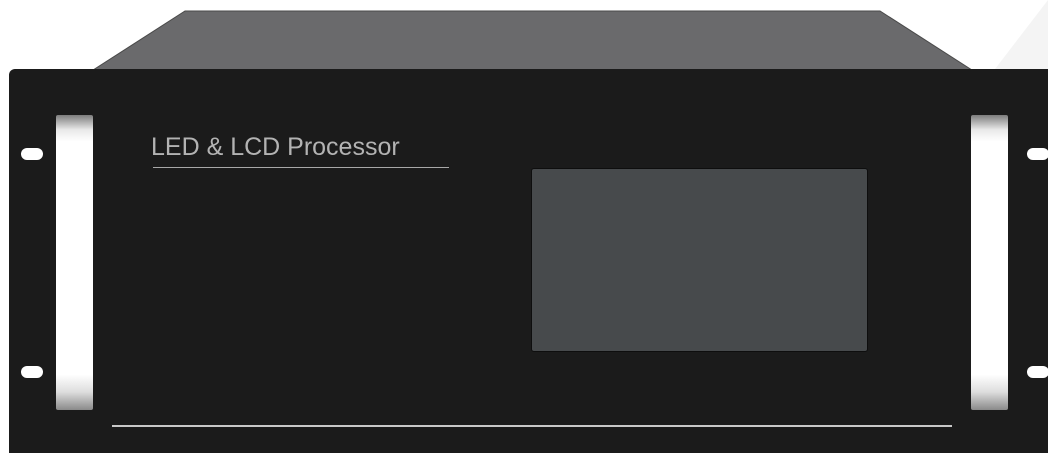  Describe the element at coordinates (1037, 154) in the screenshot. I see `rack-mount-hole-top-right` at that location.